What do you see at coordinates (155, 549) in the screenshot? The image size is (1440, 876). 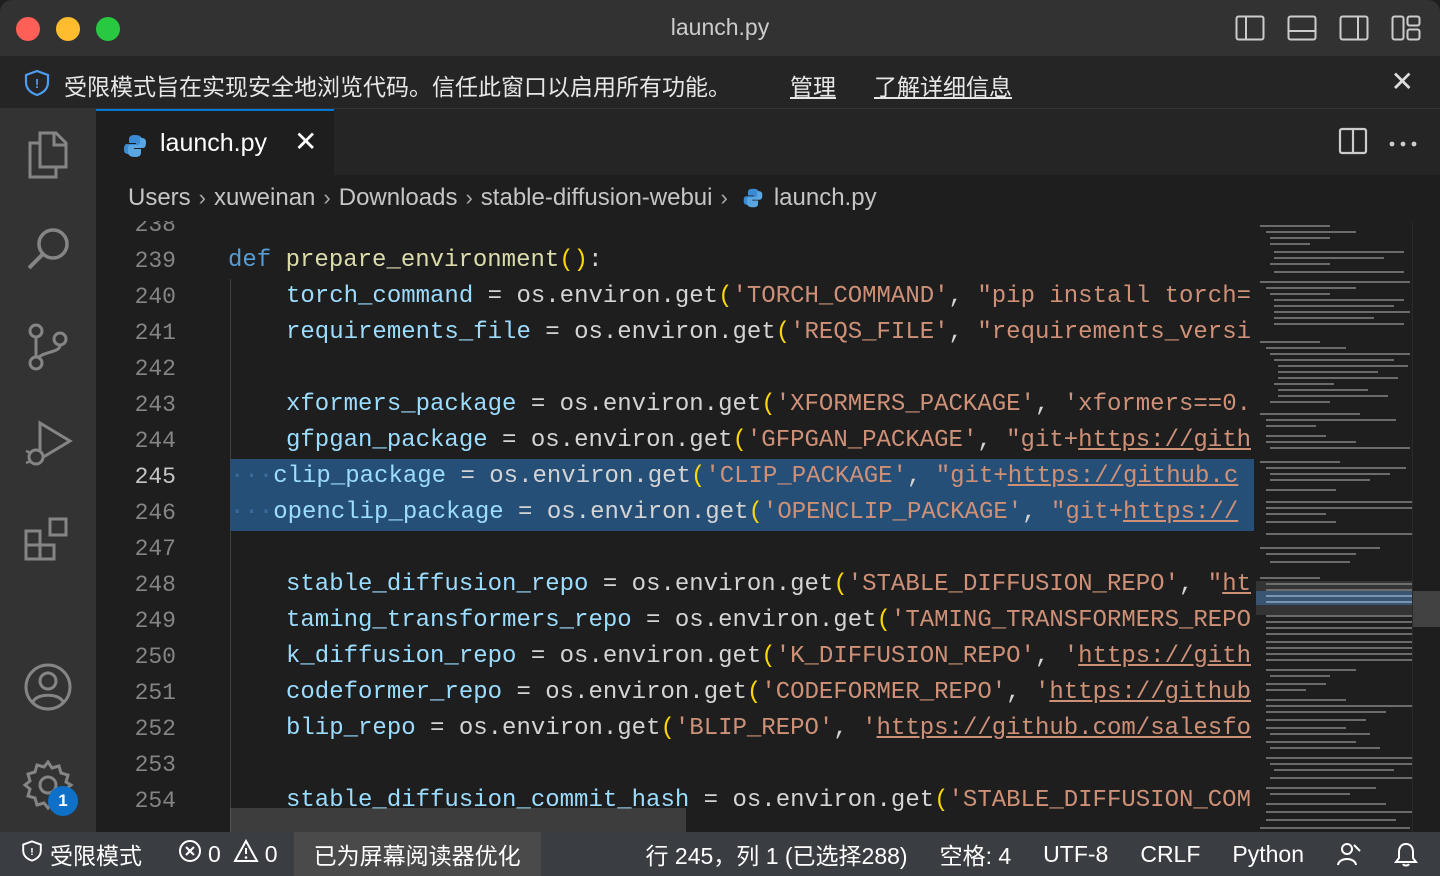 I see `line-number: 247` at bounding box center [155, 549].